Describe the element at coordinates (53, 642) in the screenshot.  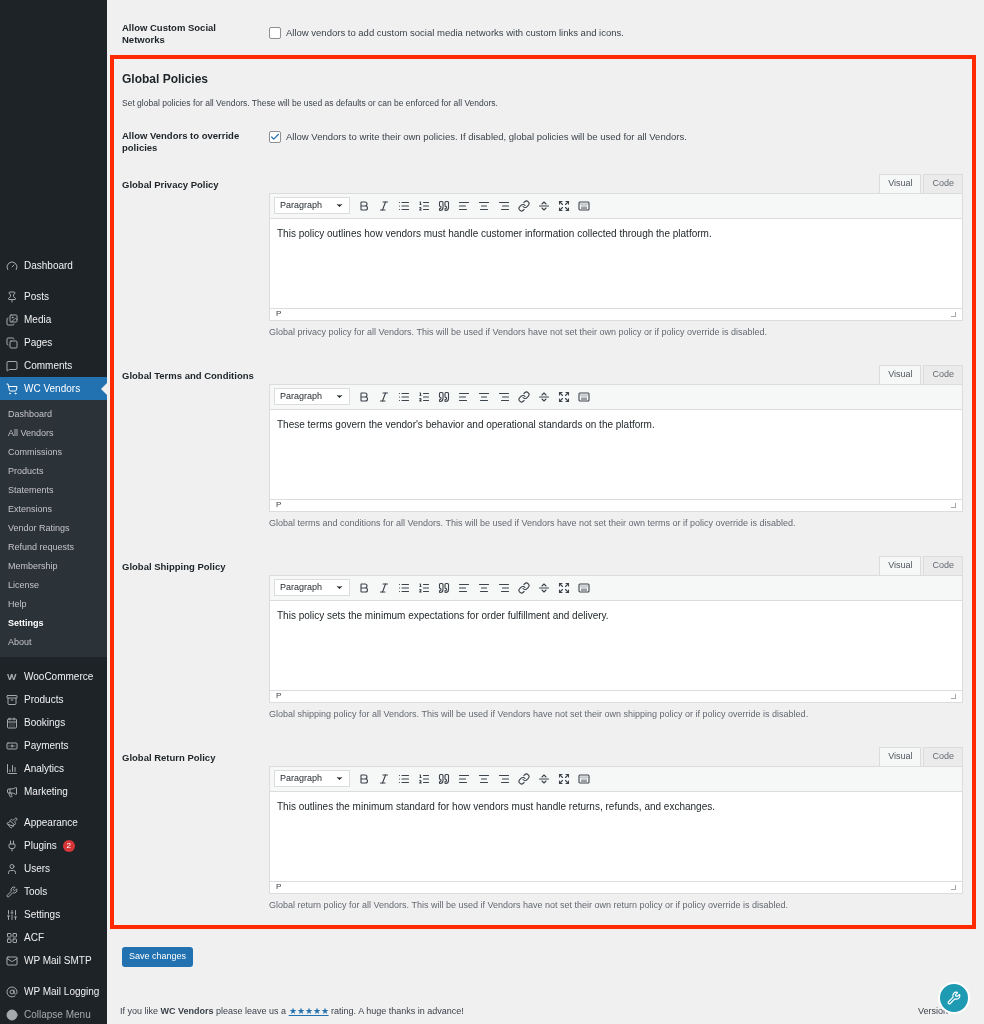
I see `submenu-item: About` at that location.